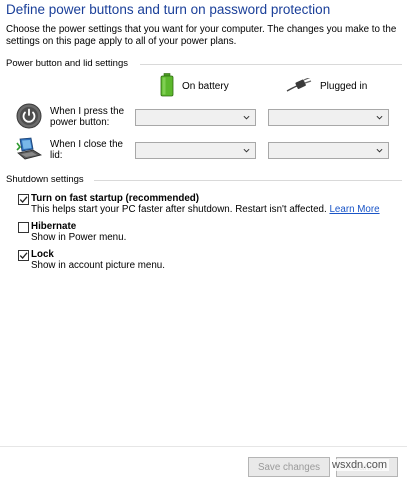 The width and height of the screenshot is (407, 479). Describe the element at coordinates (29, 150) in the screenshot. I see `laptop-lid-icon` at that location.